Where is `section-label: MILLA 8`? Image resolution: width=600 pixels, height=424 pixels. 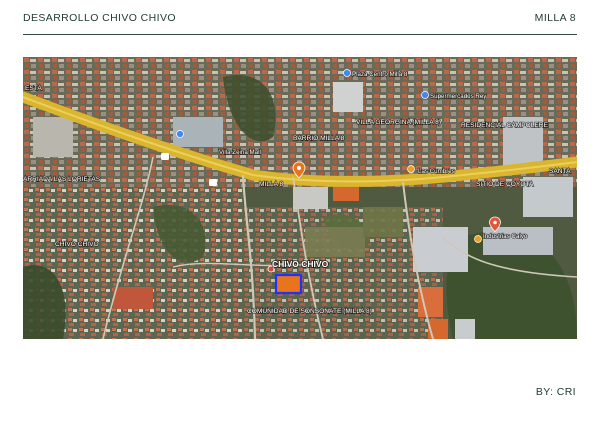
section-label: MILLA 8 is located at coordinates (555, 18).